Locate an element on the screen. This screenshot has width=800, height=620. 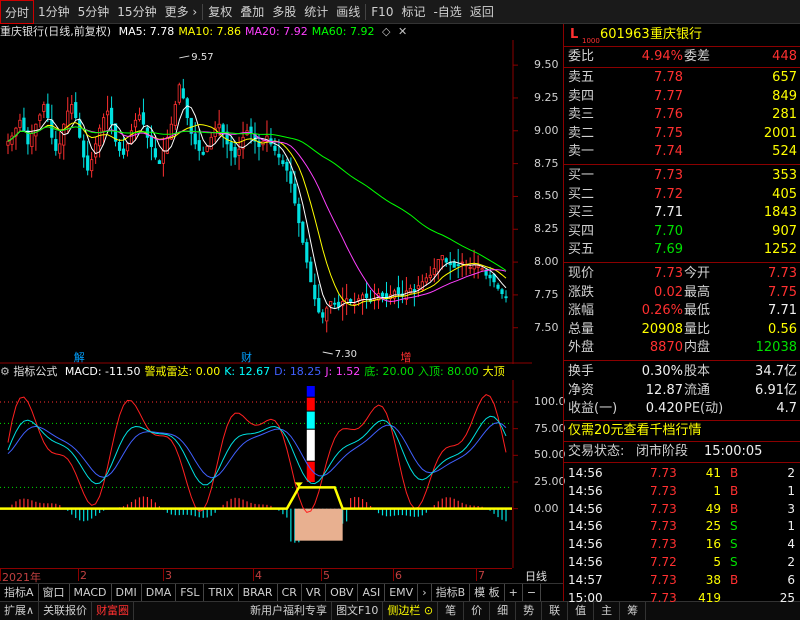
event-marker: 增 is located at coordinates (405, 357).